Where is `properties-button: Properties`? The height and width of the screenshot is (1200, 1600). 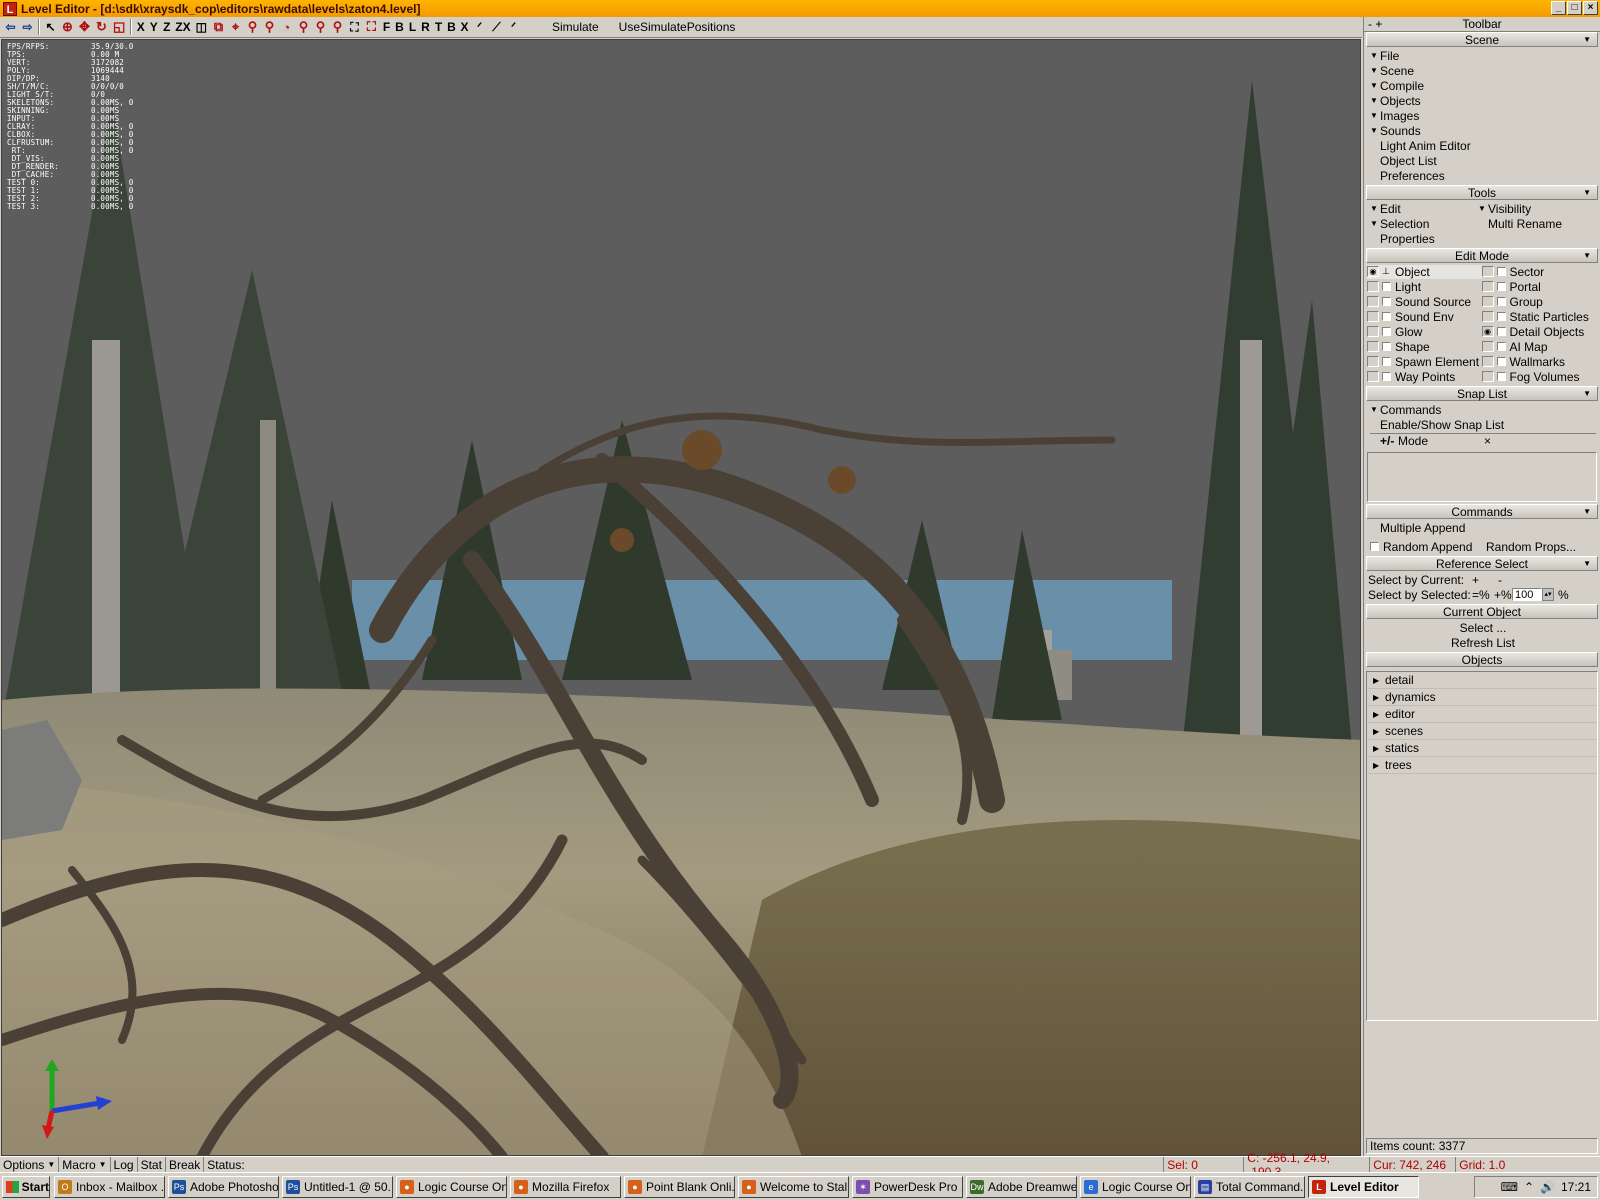 properties-button: Properties is located at coordinates (1407, 239).